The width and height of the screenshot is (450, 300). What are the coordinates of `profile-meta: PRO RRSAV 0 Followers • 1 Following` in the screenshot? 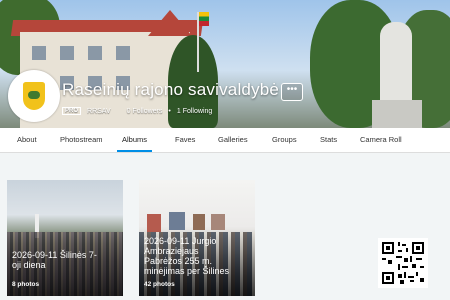 It's located at (137, 111).